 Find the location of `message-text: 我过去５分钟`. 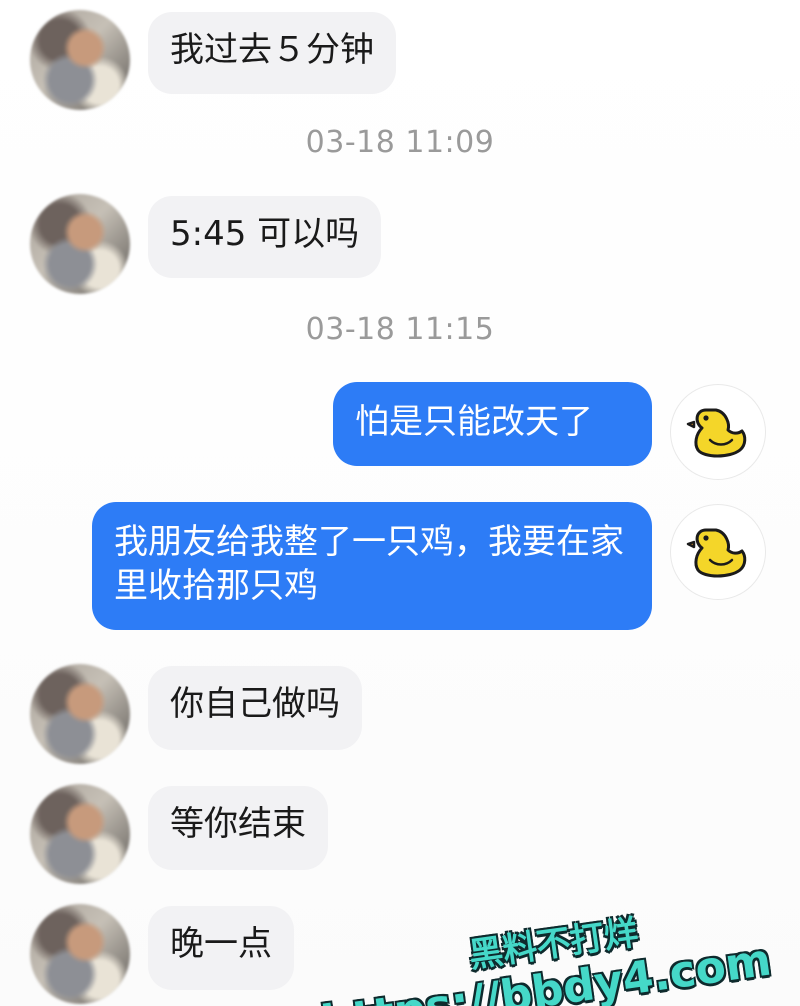

message-text: 我过去５分钟 is located at coordinates (272, 50).